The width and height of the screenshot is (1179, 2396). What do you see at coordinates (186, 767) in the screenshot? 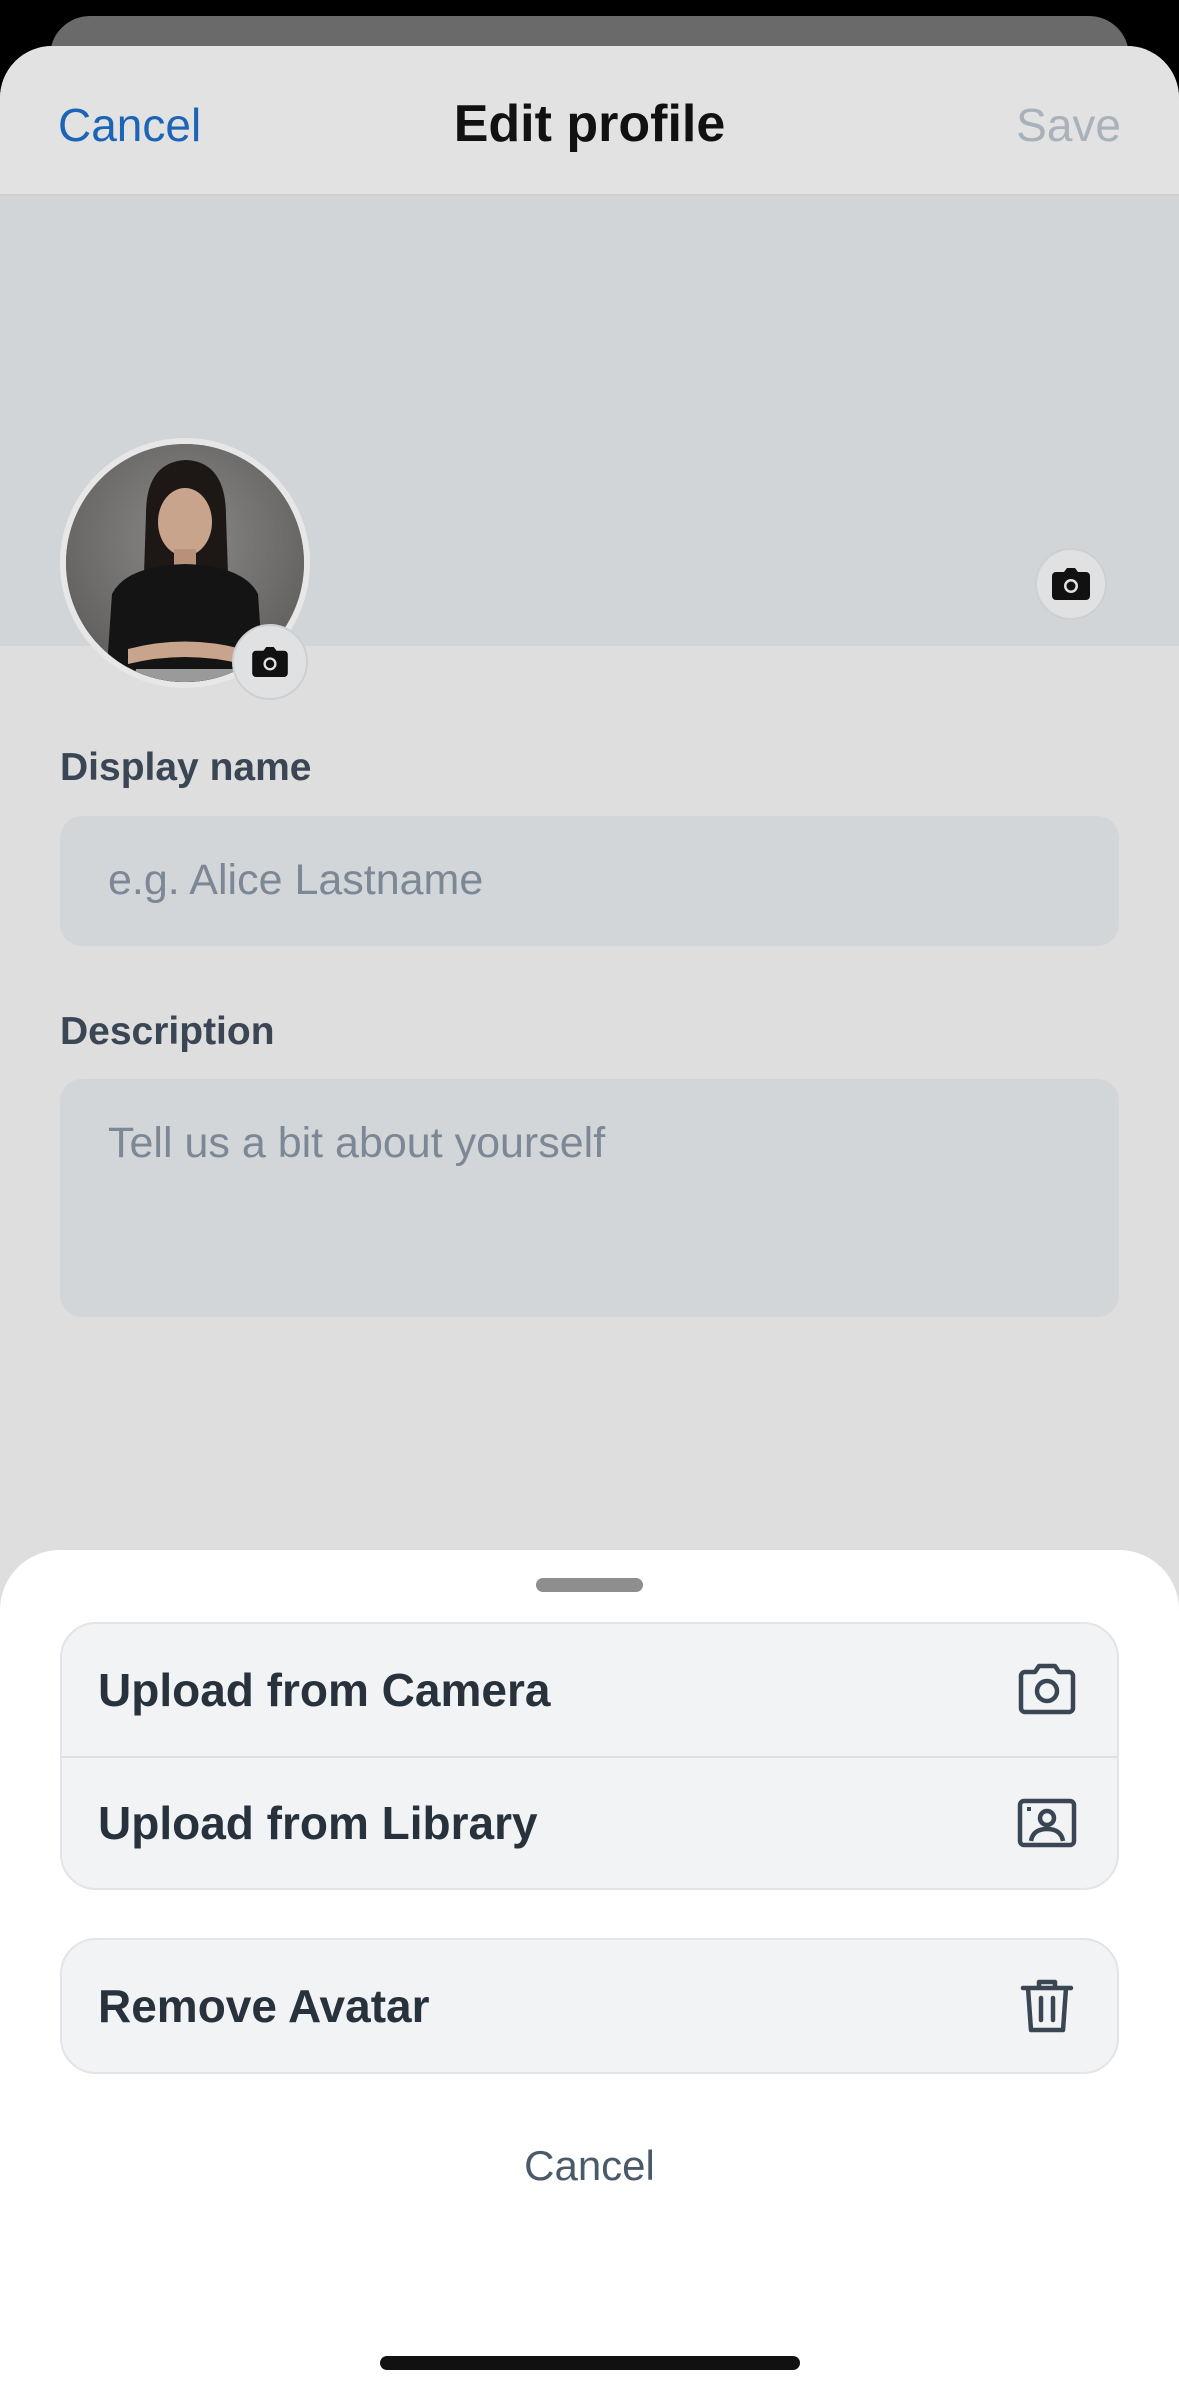
I see `display-name-label: Display name` at bounding box center [186, 767].